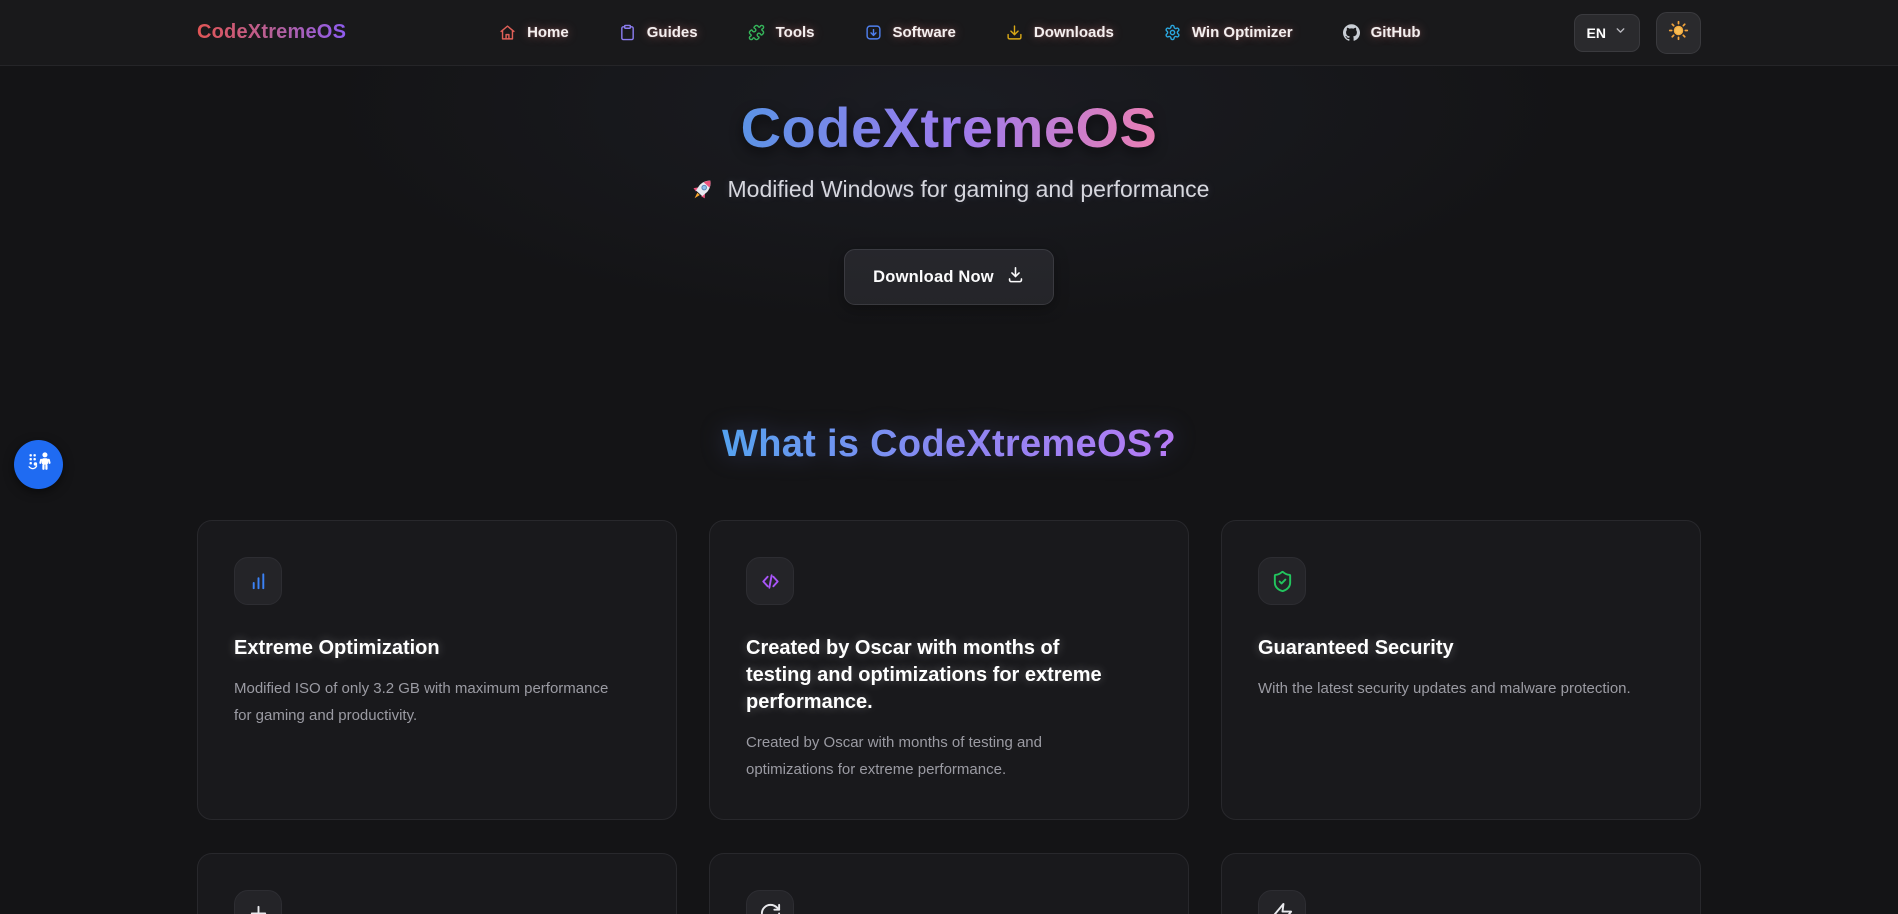 The width and height of the screenshot is (1898, 914). What do you see at coordinates (271, 32) in the screenshot?
I see `brand-logo: CodeXtremeOS` at bounding box center [271, 32].